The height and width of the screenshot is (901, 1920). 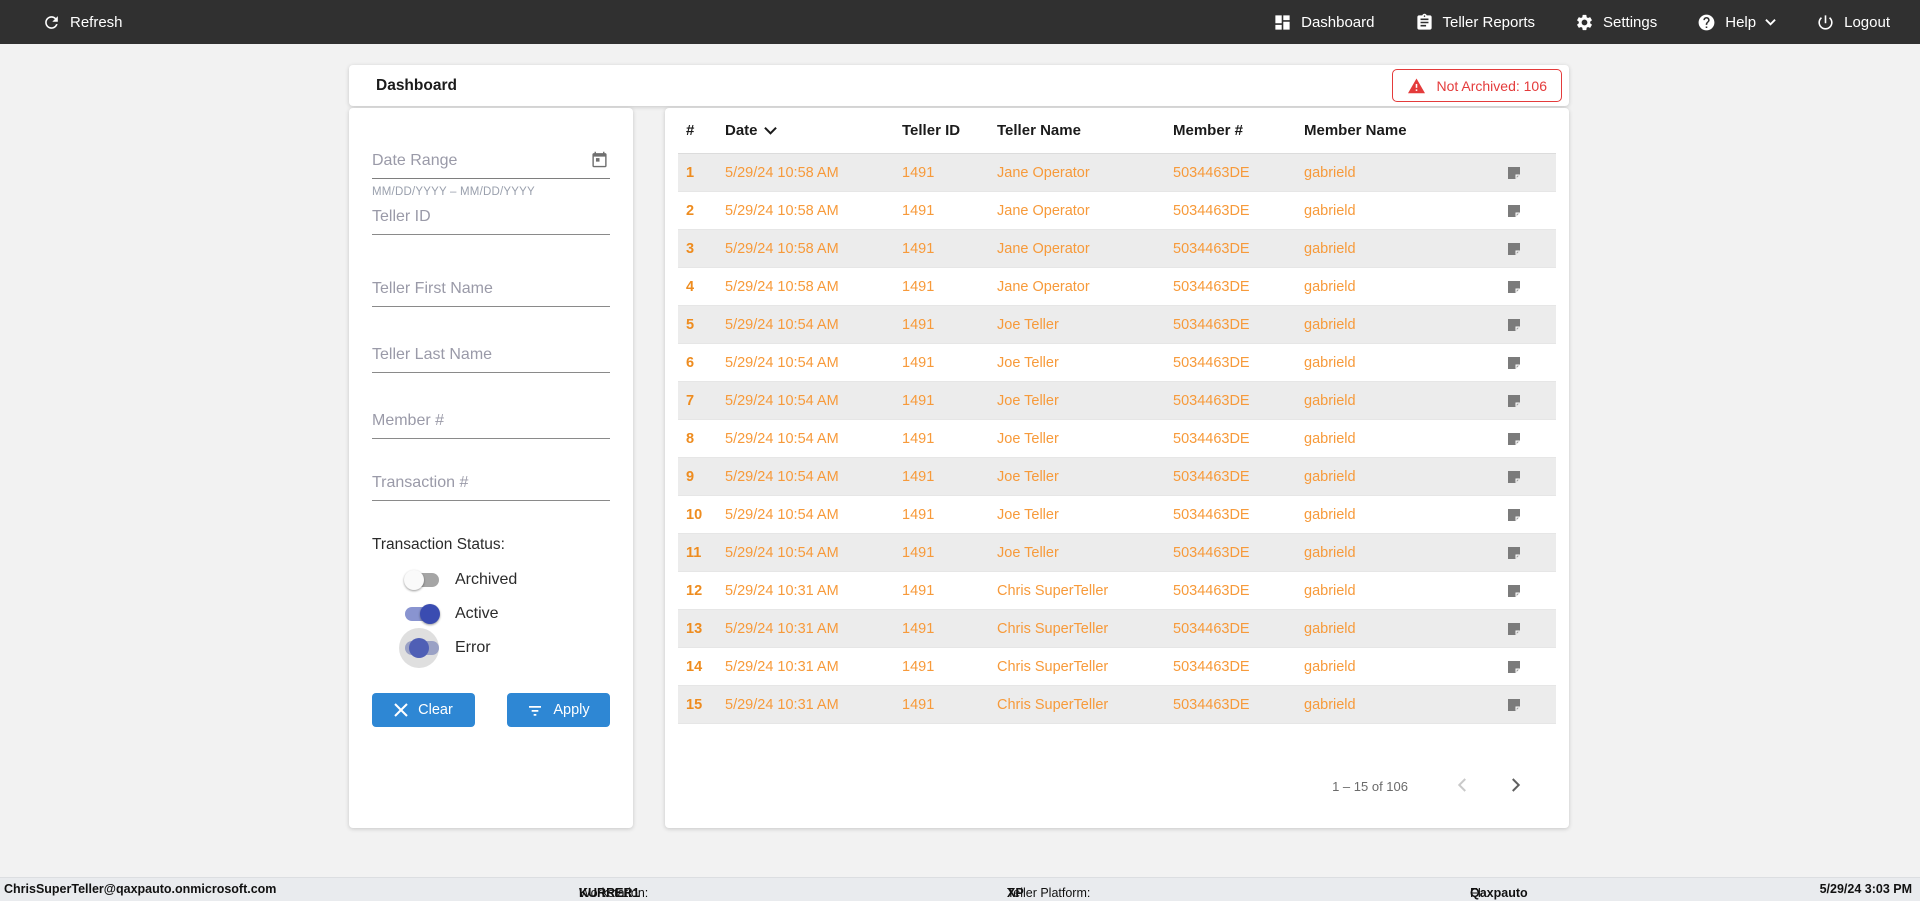 What do you see at coordinates (1085, 130) in the screenshot?
I see `column-header-teller-name: Teller Name` at bounding box center [1085, 130].